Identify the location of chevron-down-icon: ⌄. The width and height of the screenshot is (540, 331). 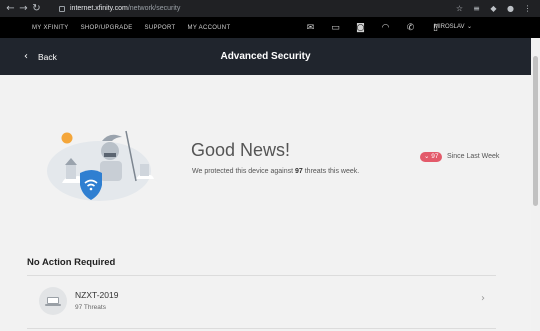
(469, 27).